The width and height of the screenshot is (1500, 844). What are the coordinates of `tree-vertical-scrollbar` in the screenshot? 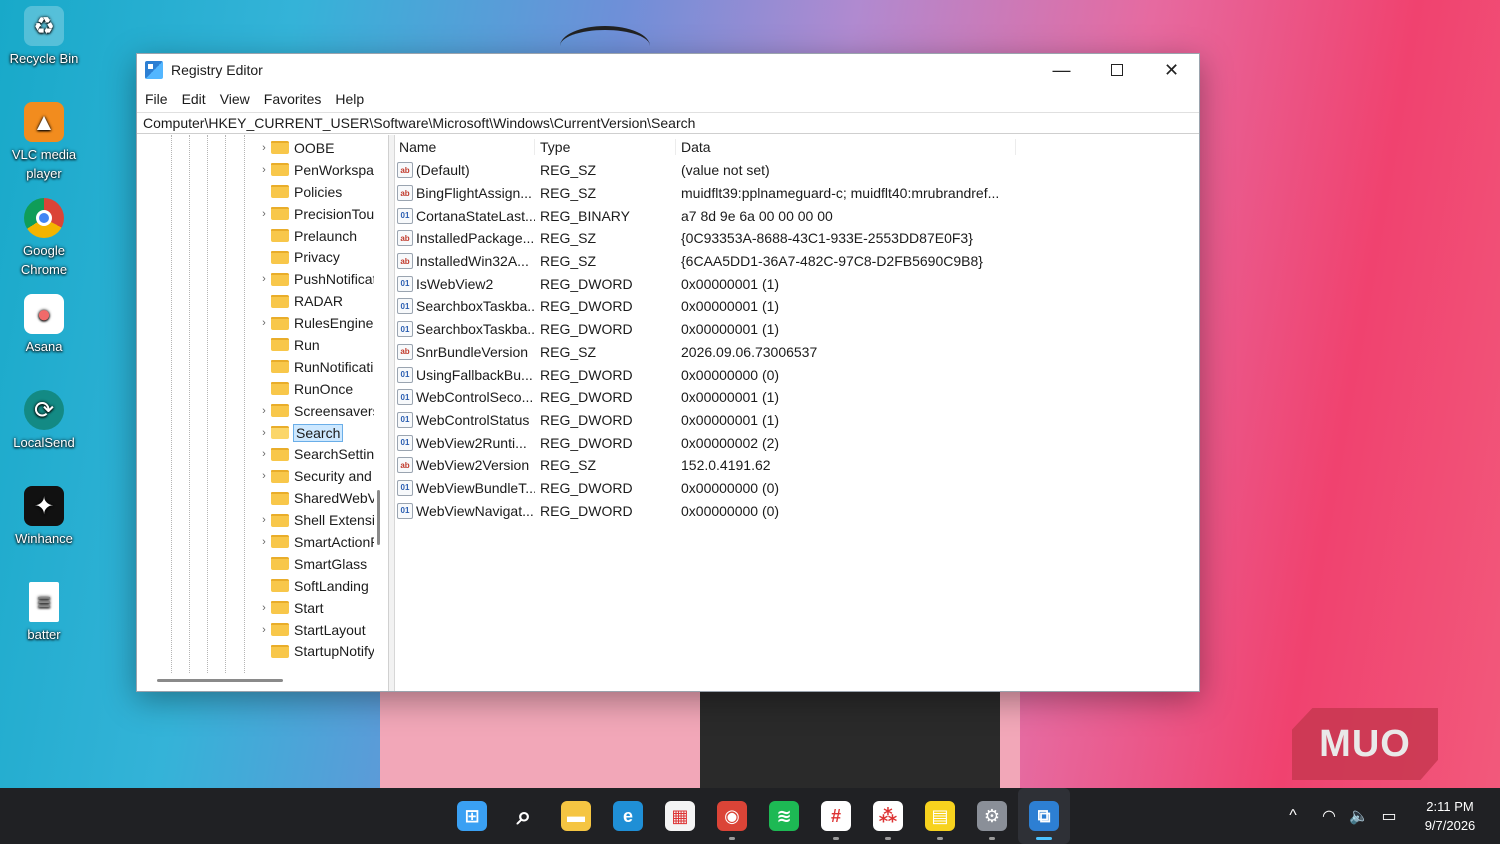 It's located at (378, 517).